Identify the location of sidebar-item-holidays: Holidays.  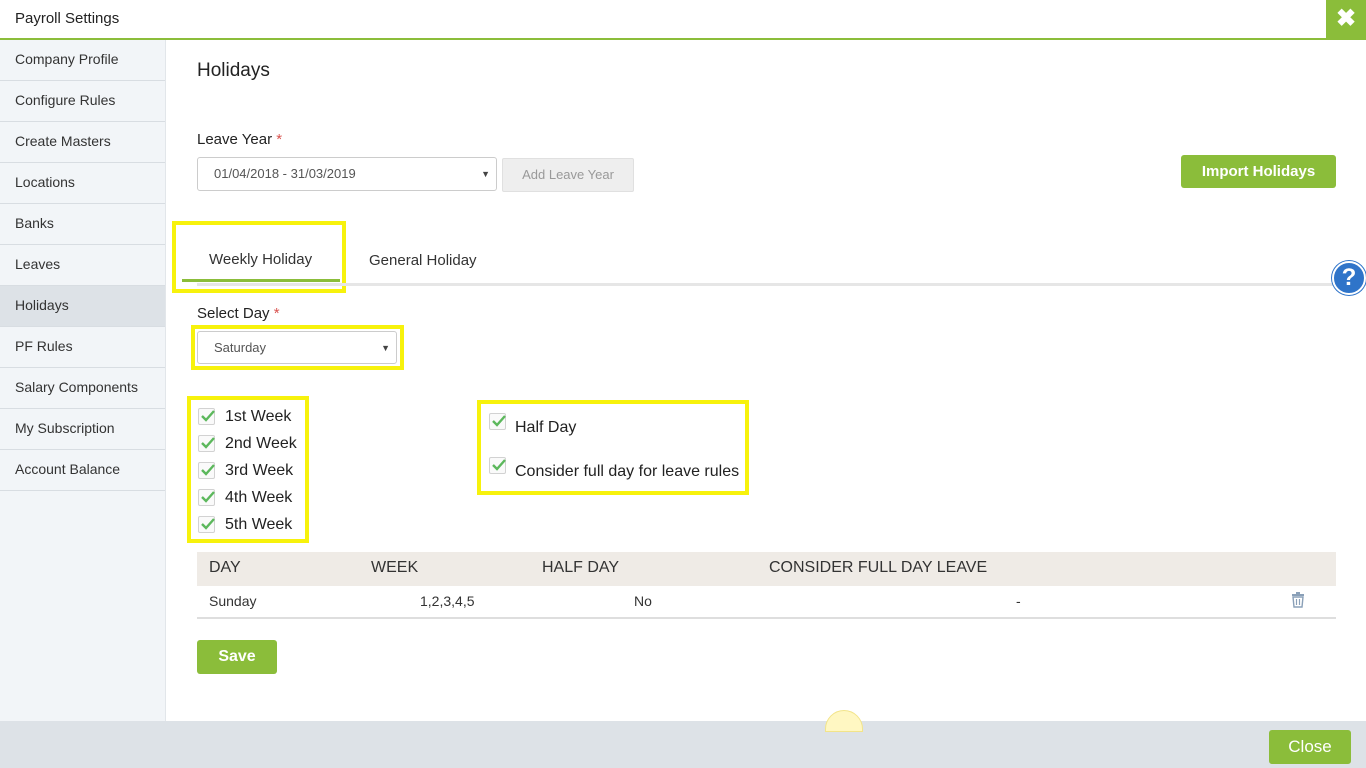
(82, 306).